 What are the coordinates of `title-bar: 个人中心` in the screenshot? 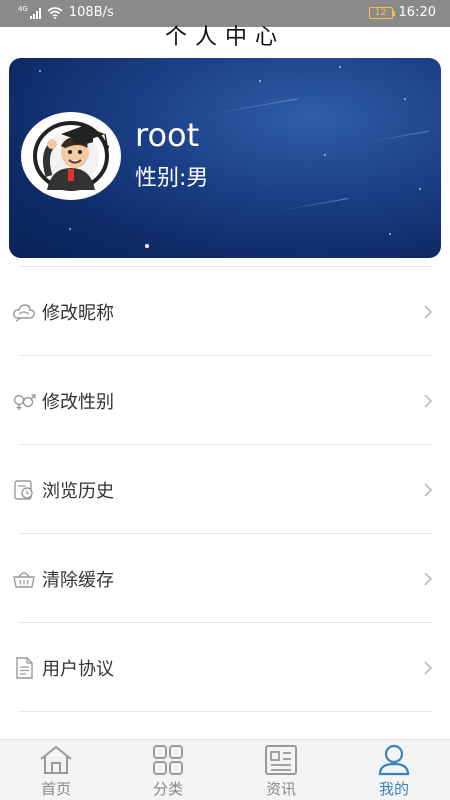 It's located at (225, 39).